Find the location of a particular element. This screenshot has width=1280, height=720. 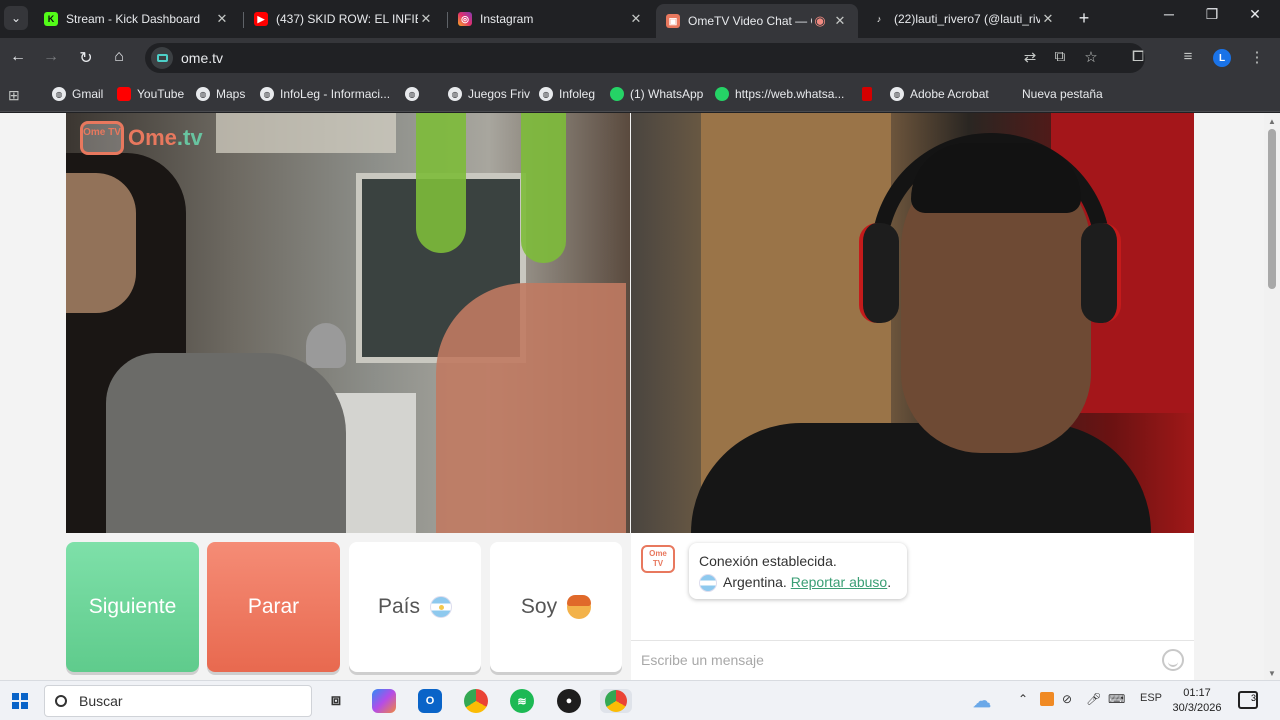

chrome-icon is located at coordinates (476, 701).